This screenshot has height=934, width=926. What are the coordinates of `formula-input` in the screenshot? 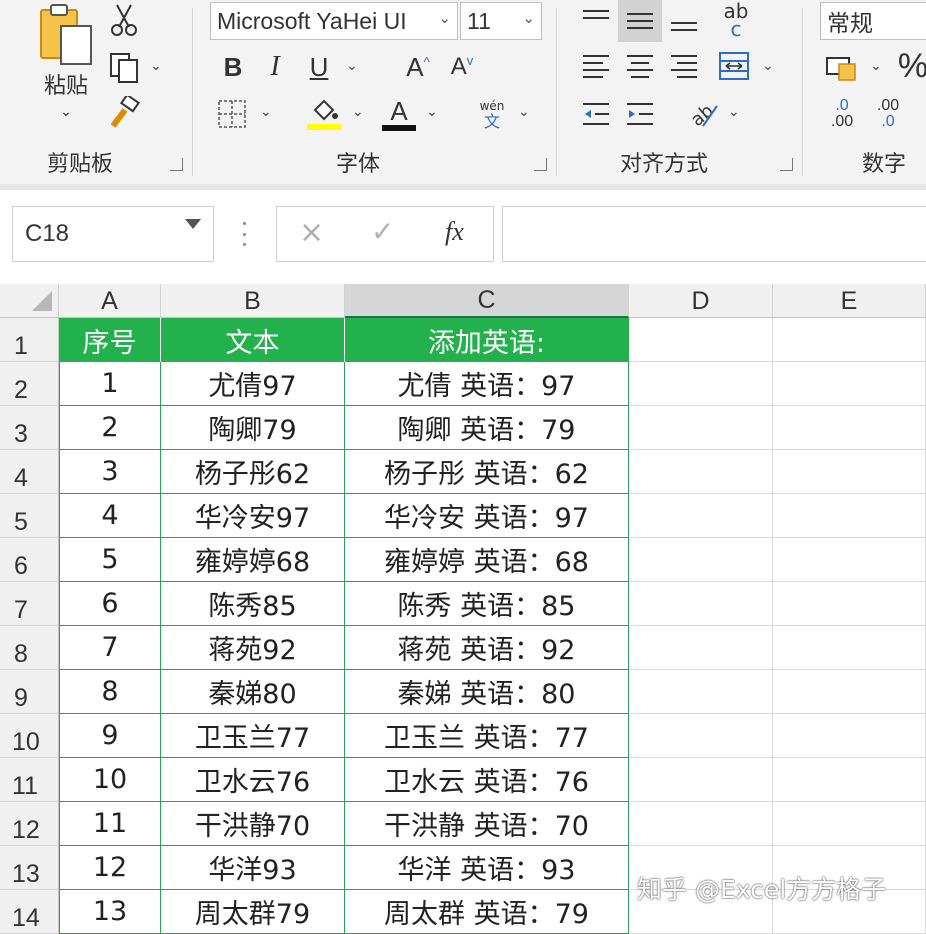 It's located at (714, 234).